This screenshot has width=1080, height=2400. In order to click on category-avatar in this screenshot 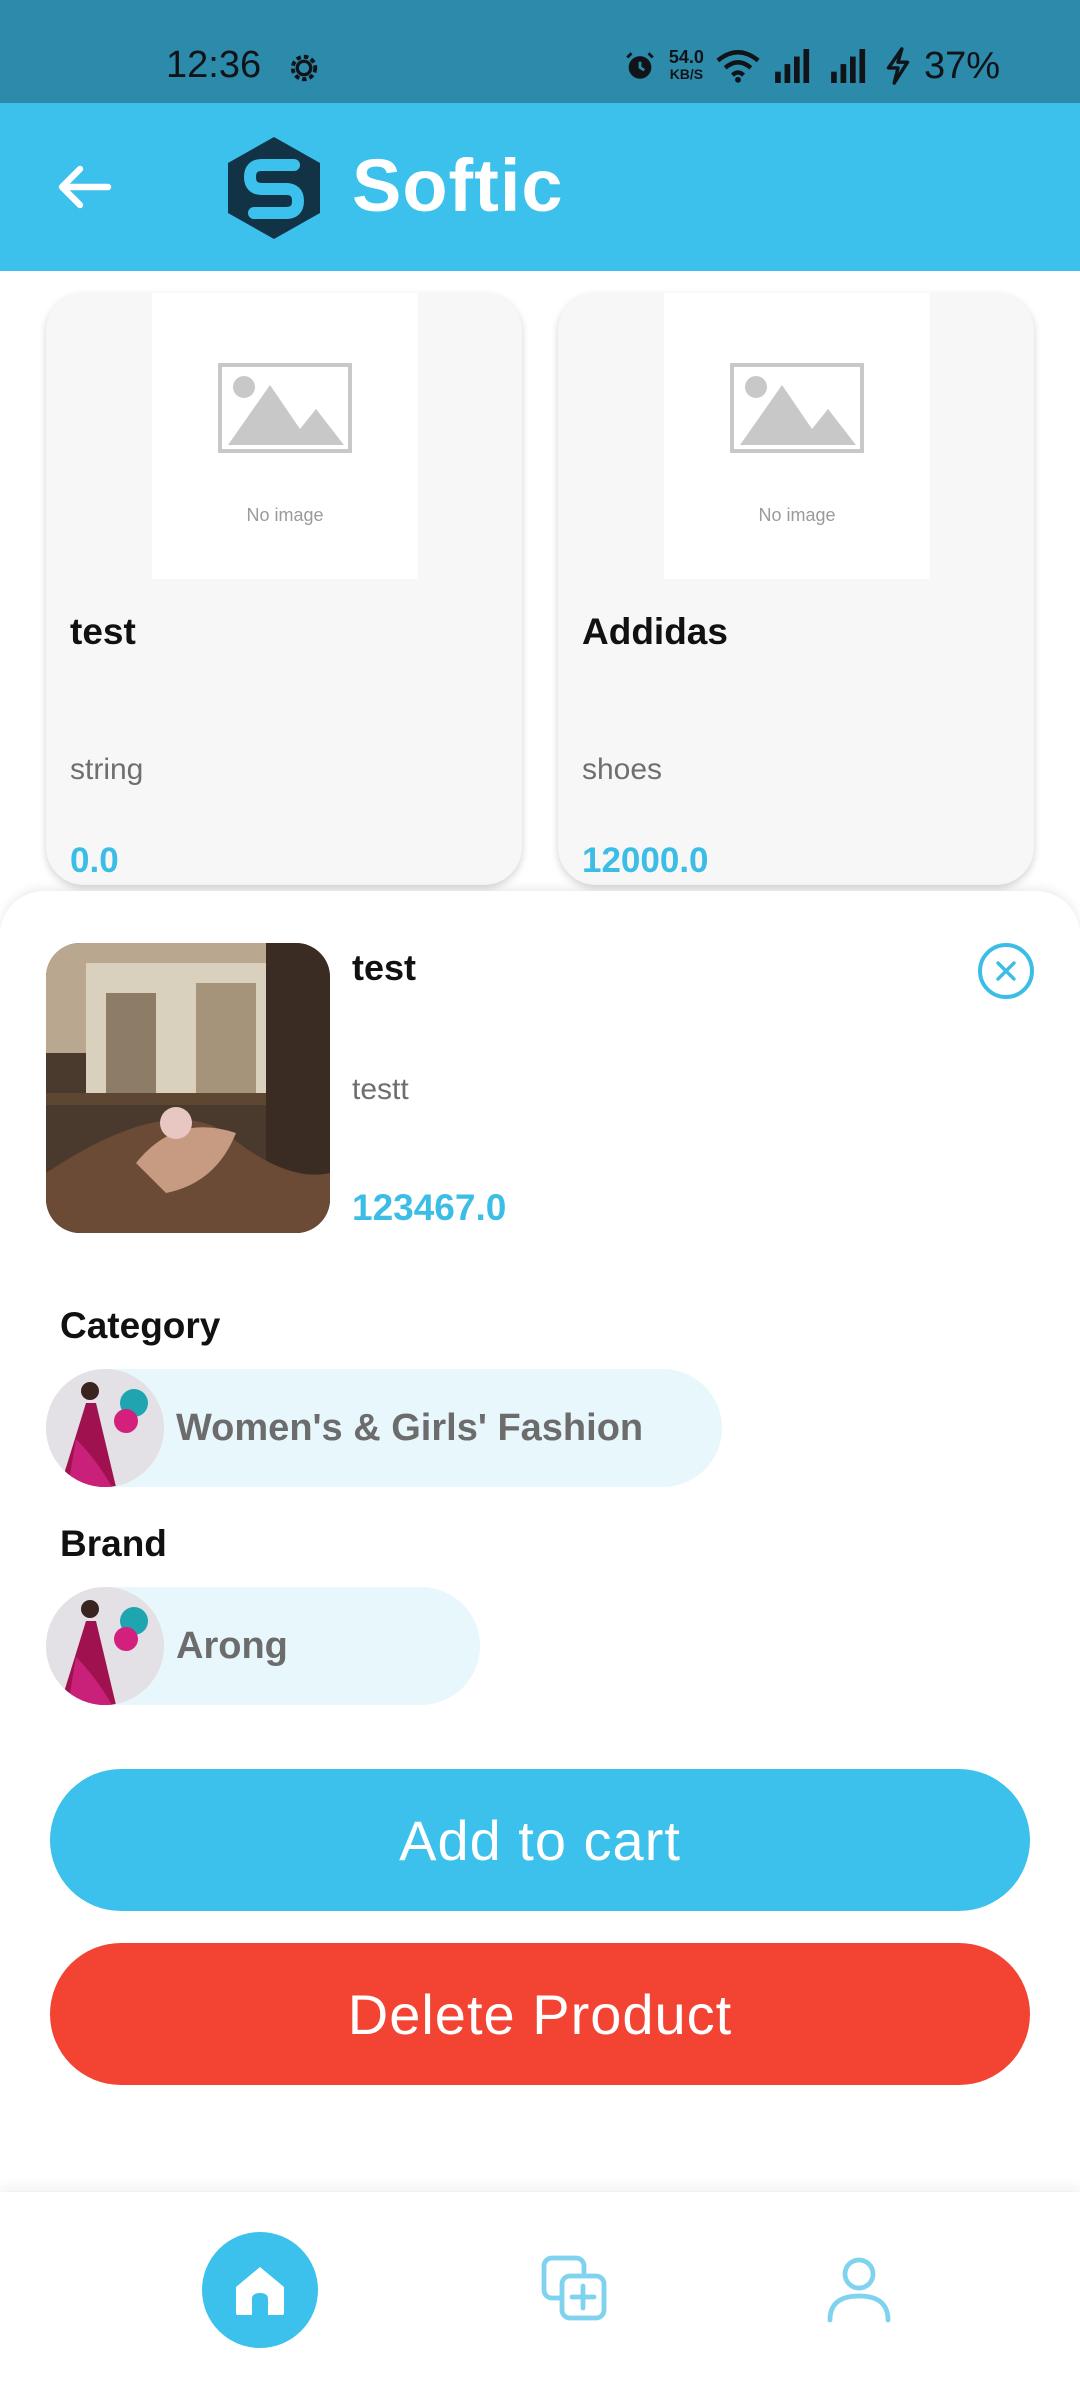, I will do `click(105, 1428)`.